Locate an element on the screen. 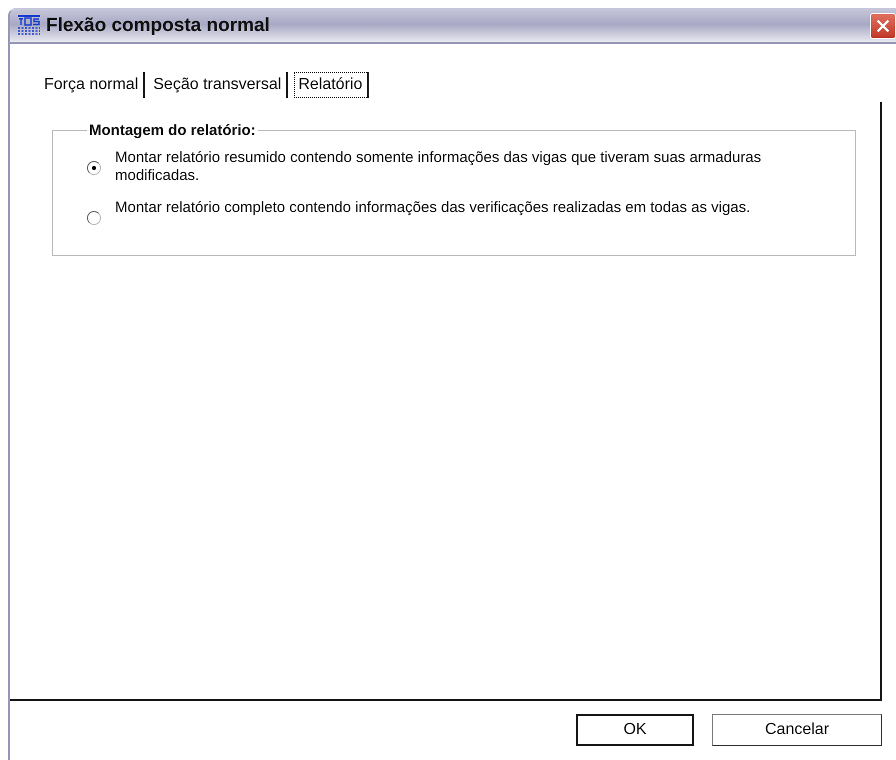 This screenshot has height=760, width=896. tab: Força normal is located at coordinates (94, 85).